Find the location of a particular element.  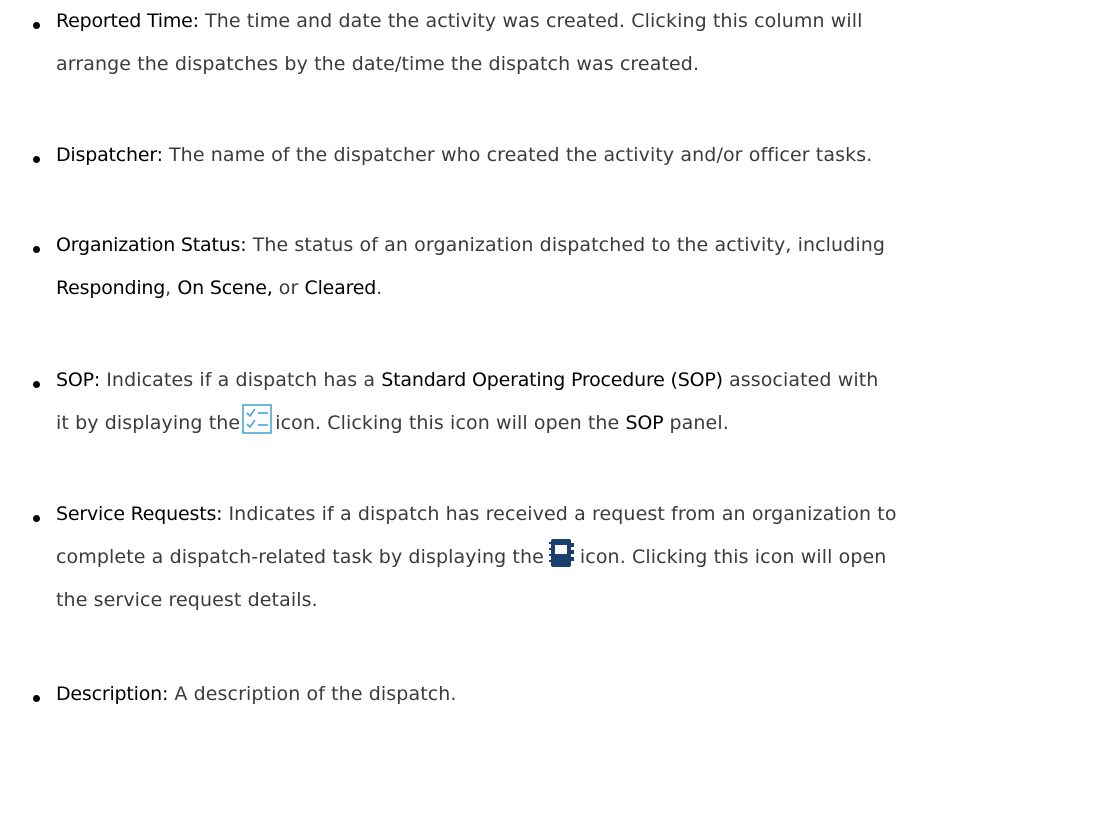

sop-checklist-icon is located at coordinates (257, 418).